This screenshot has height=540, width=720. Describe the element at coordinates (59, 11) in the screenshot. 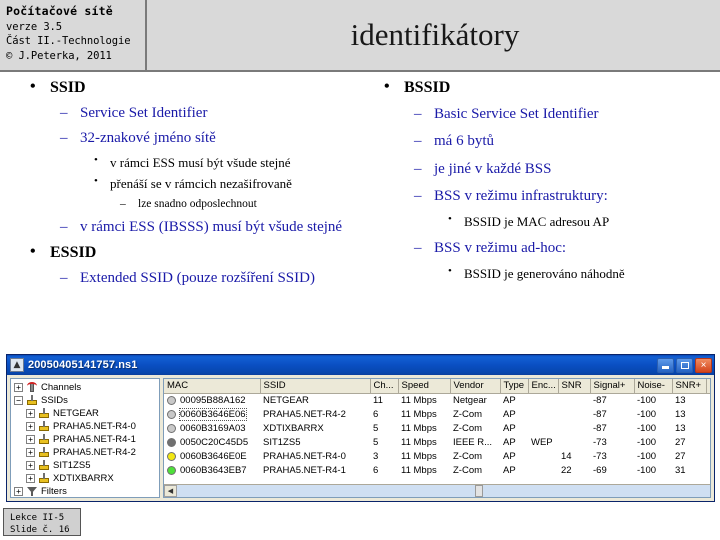

I see `course-title: Počítačové sítě` at that location.